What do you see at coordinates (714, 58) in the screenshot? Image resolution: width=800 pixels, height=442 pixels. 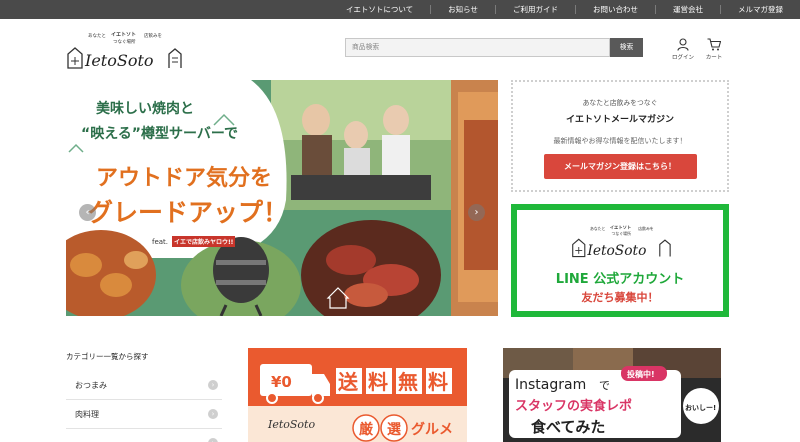 I see `cart-label: カート` at bounding box center [714, 58].